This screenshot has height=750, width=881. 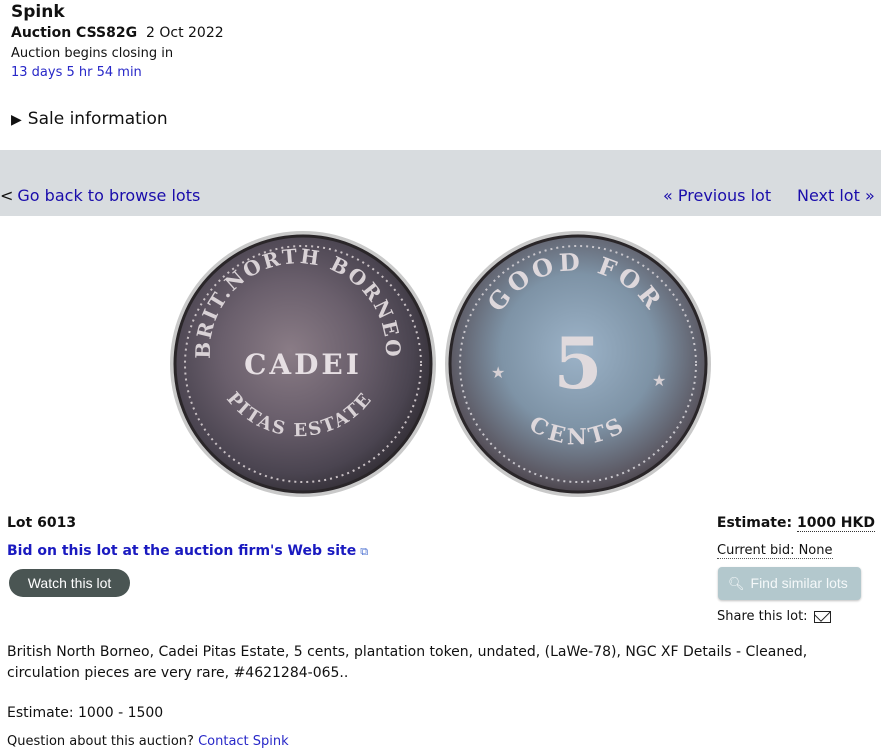 I want to click on magnifier-icon: 🔍︎, so click(x=736, y=583).